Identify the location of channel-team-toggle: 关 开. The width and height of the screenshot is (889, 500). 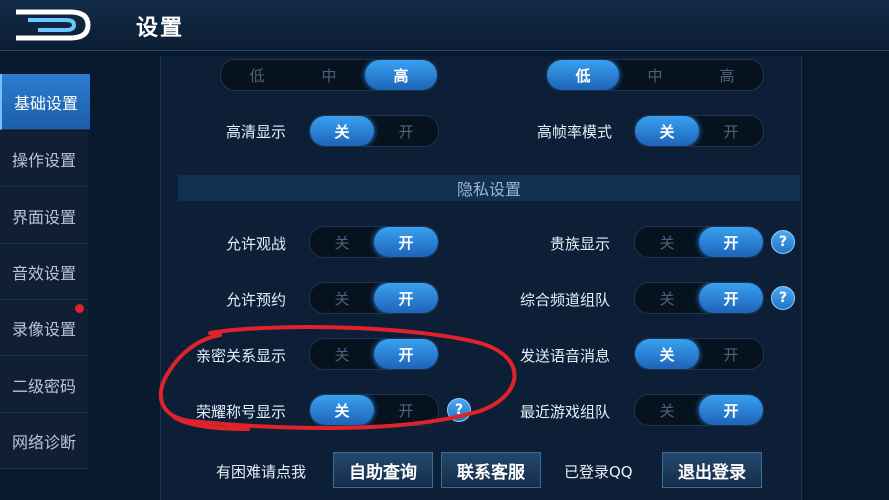
(699, 298).